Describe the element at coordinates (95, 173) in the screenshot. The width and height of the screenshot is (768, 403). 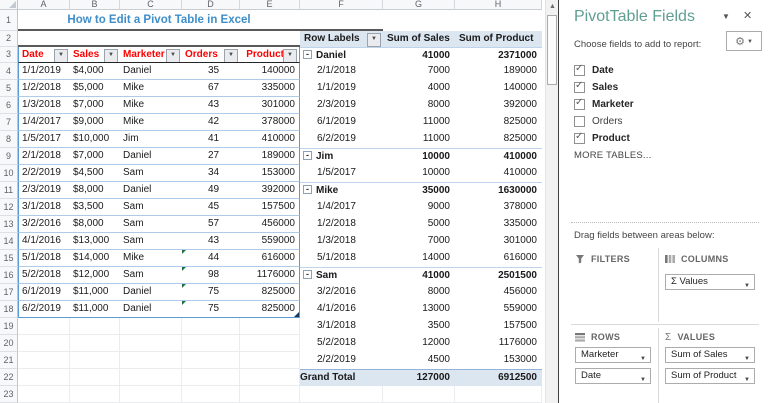
I see `table-cell-sales: $4,500` at that location.